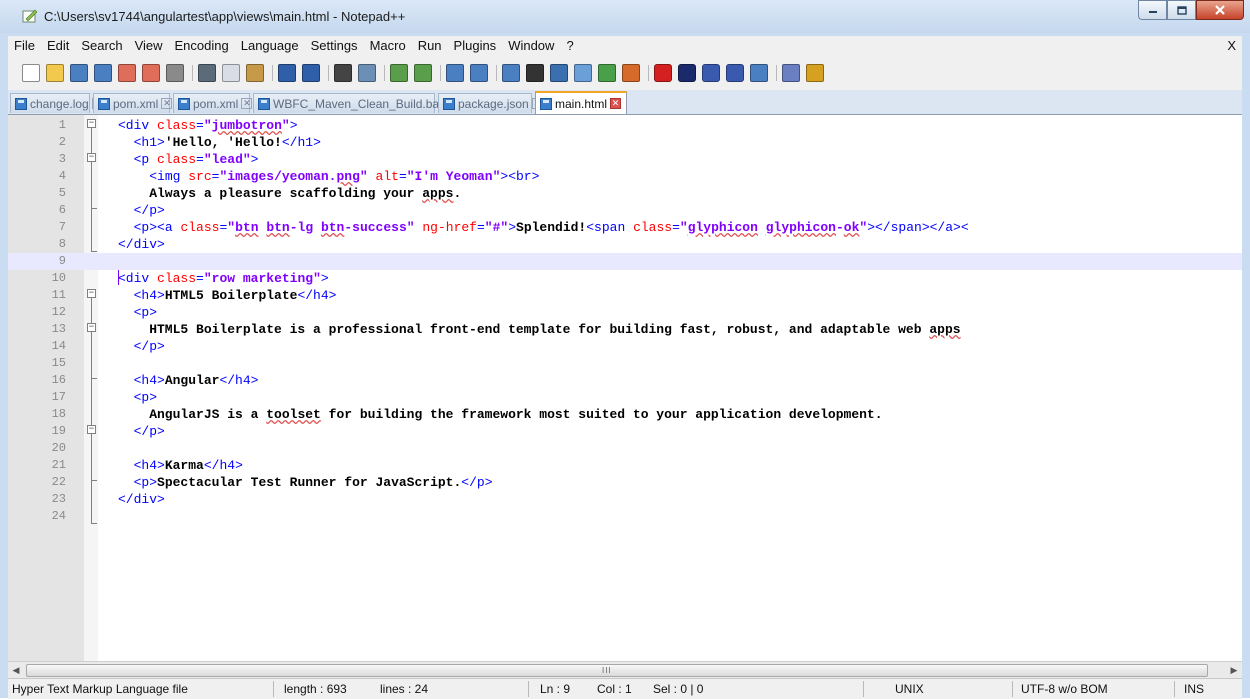 The image size is (1250, 699). Describe the element at coordinates (184, 103) in the screenshot. I see `file-icon` at that location.